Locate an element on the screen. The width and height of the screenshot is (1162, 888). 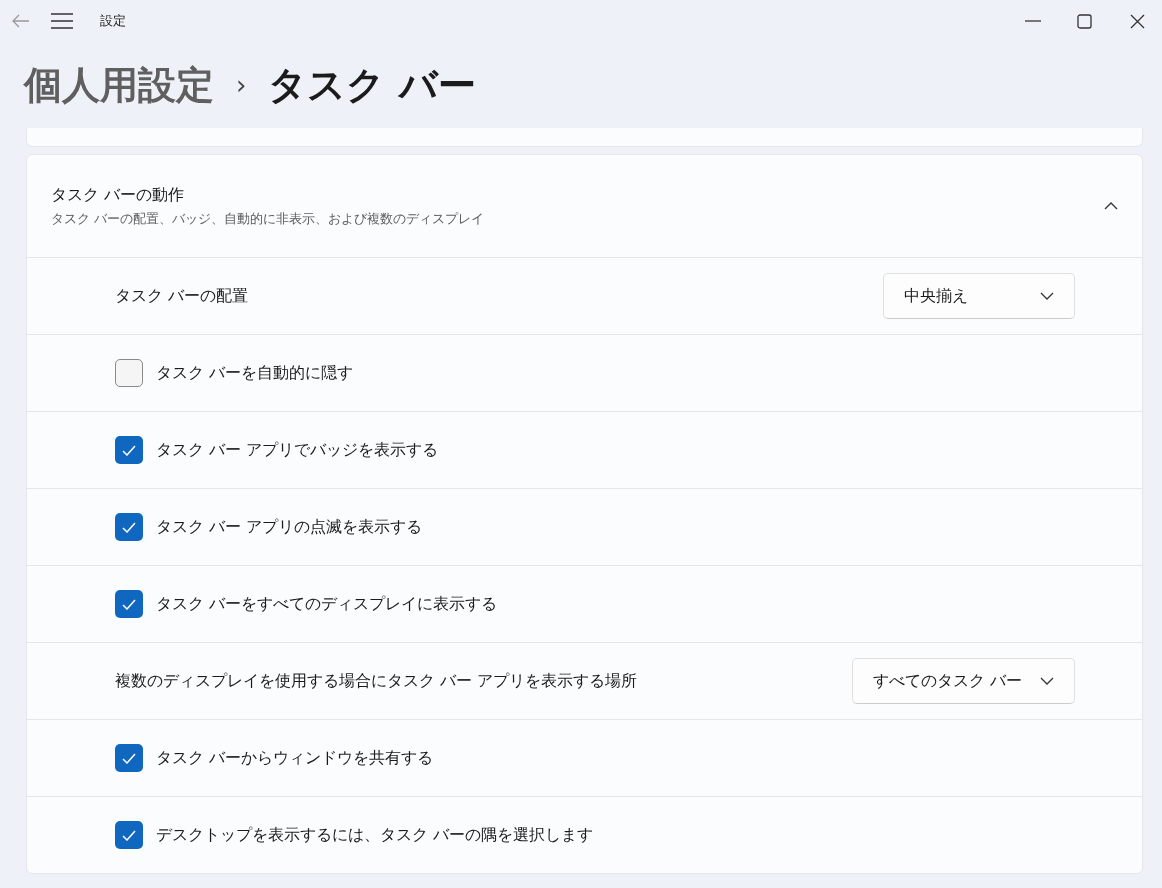
setting-label: タスク バーの配置 is located at coordinates (182, 296).